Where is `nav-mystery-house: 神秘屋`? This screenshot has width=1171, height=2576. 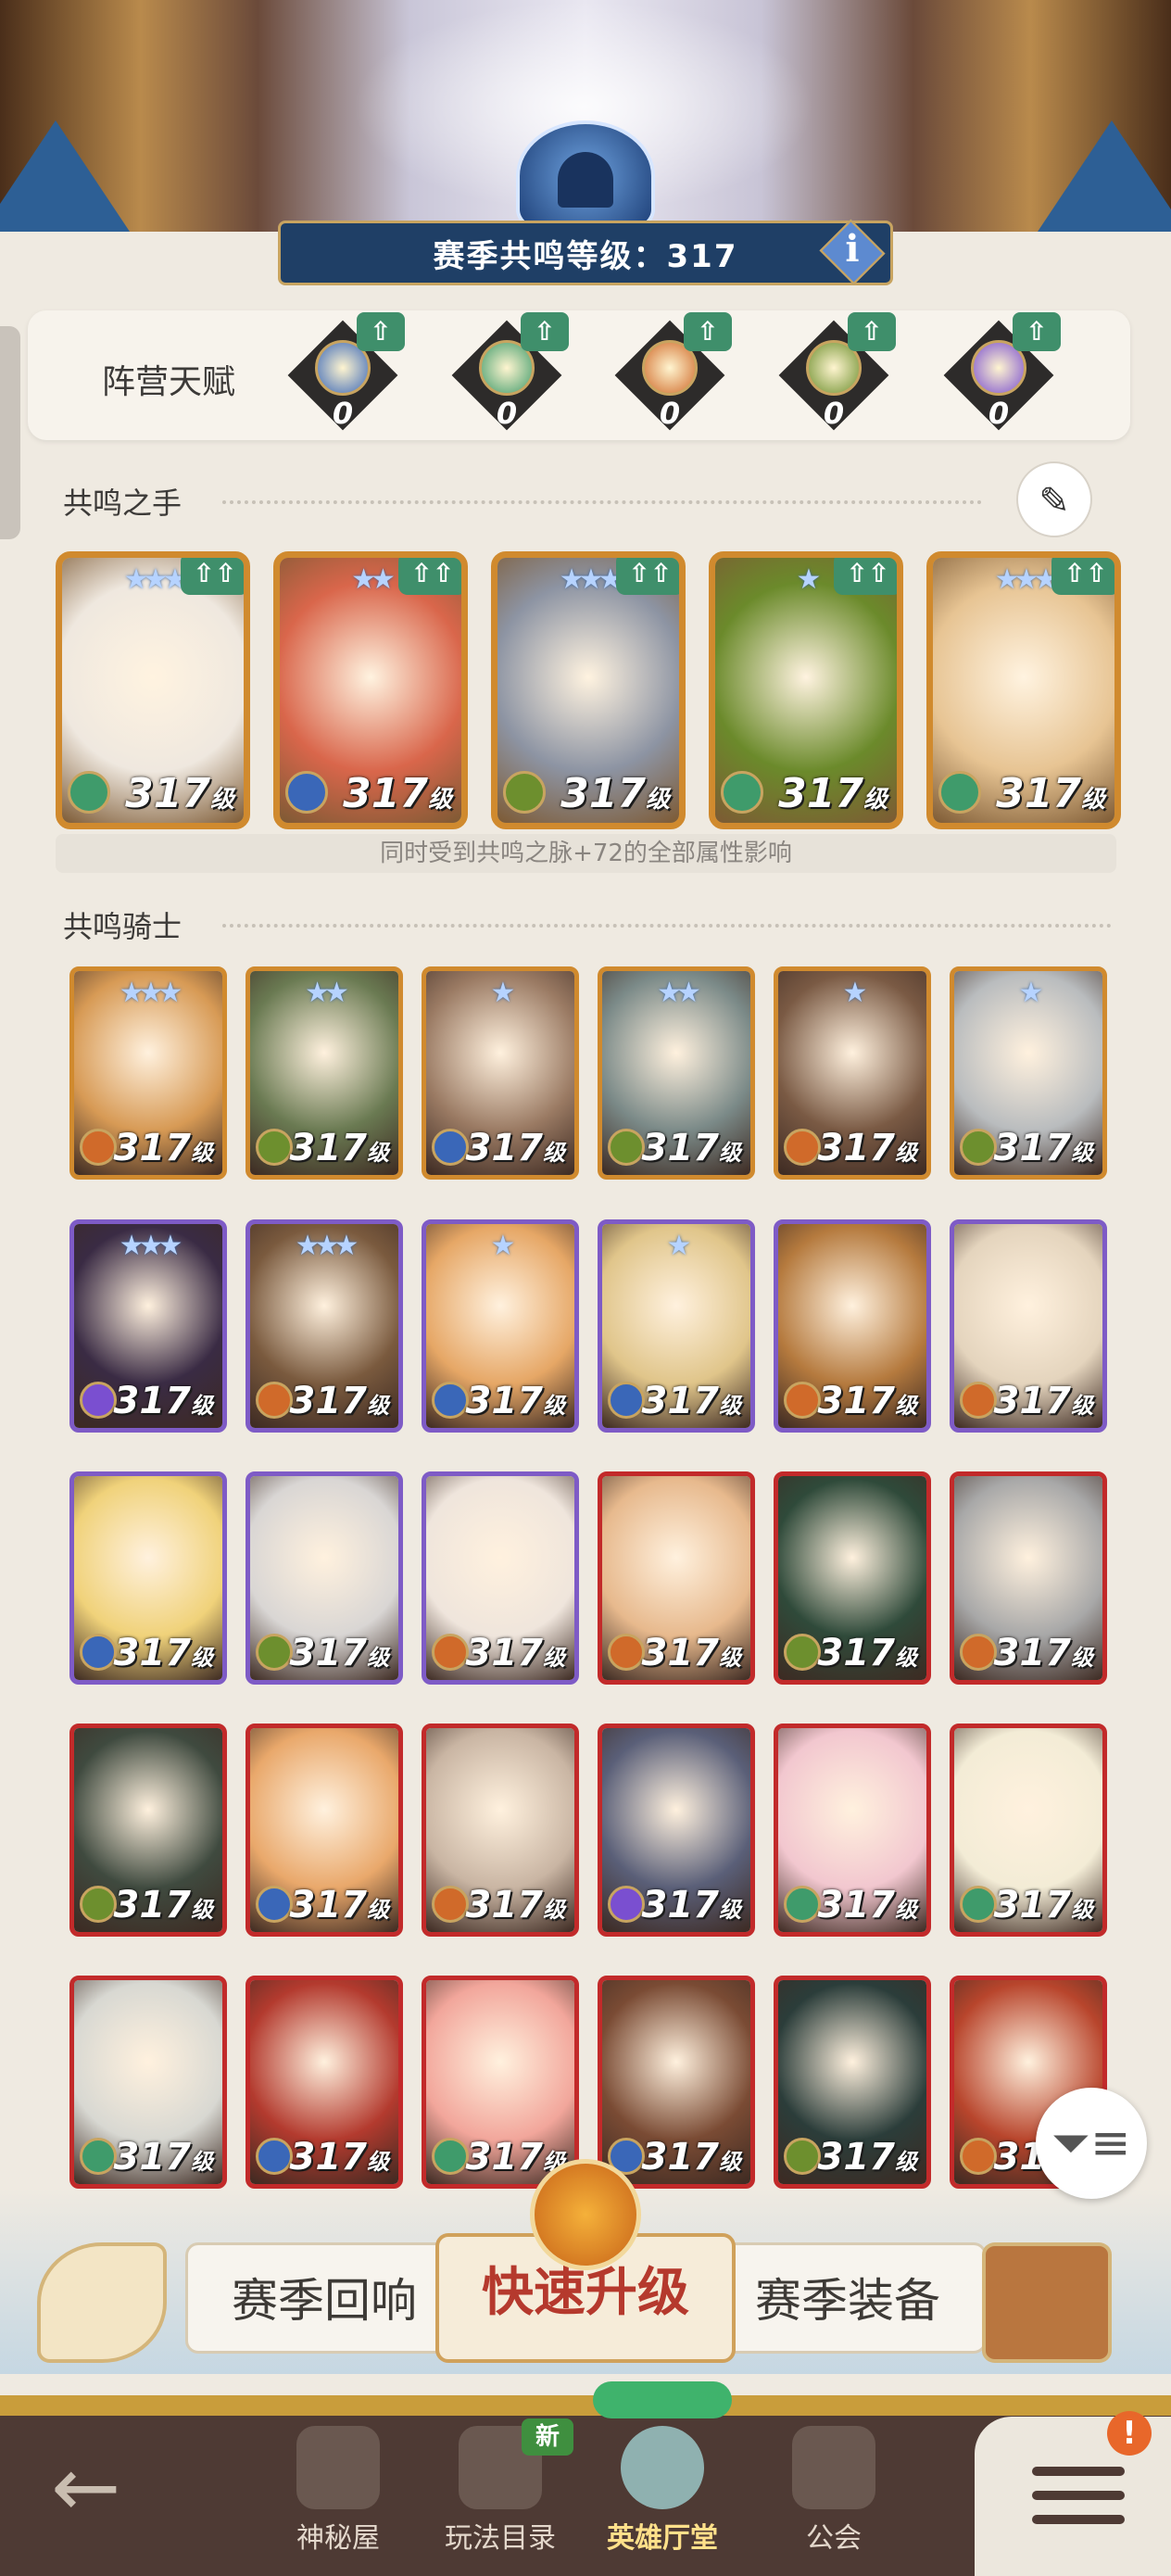 nav-mystery-house: 神秘屋 is located at coordinates (338, 2486).